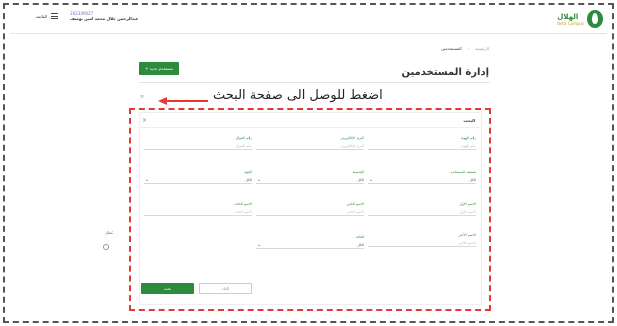  I want to click on logo: الهلال Beta Campus, so click(580, 19).